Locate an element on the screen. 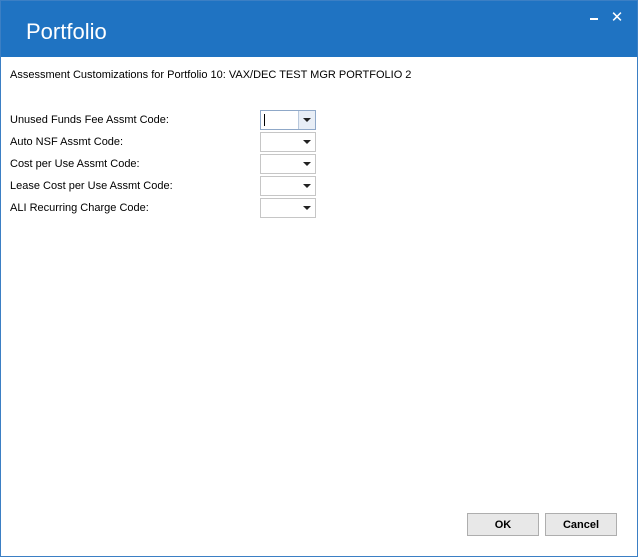 The image size is (638, 557). minimize-button is located at coordinates (594, 18).